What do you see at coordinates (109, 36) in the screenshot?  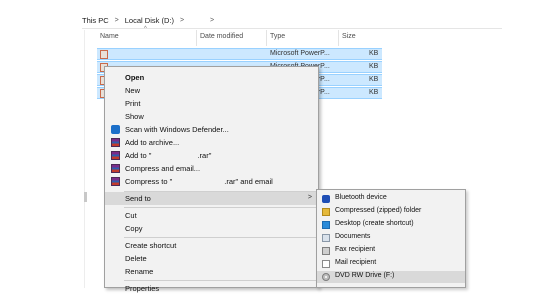 I see `column-header-name: Name` at bounding box center [109, 36].